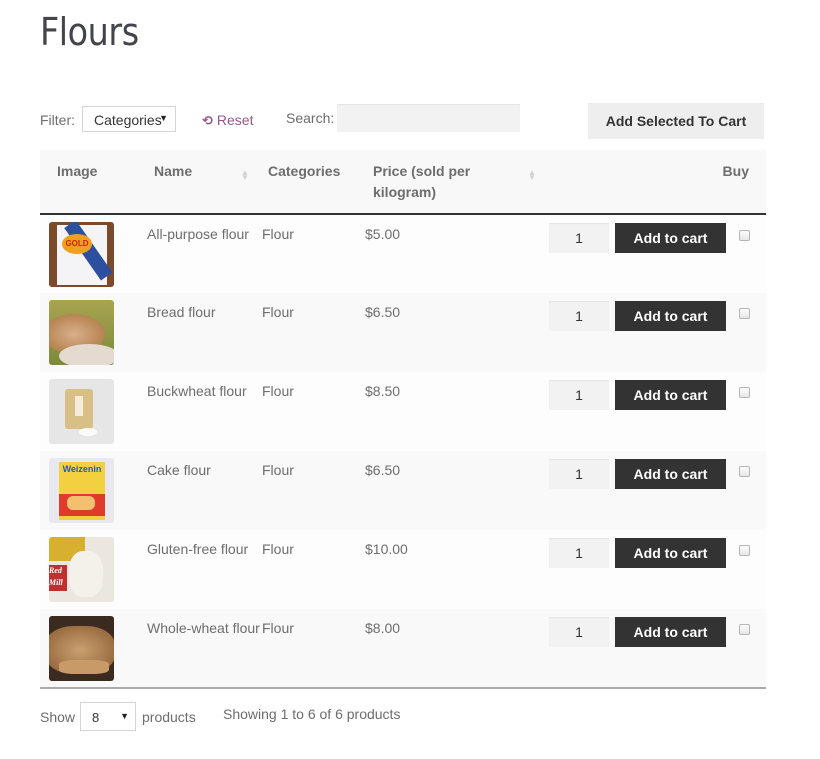 This screenshot has width=820, height=759. Describe the element at coordinates (204, 230) in the screenshot. I see `product-name: All-purpose flour` at that location.